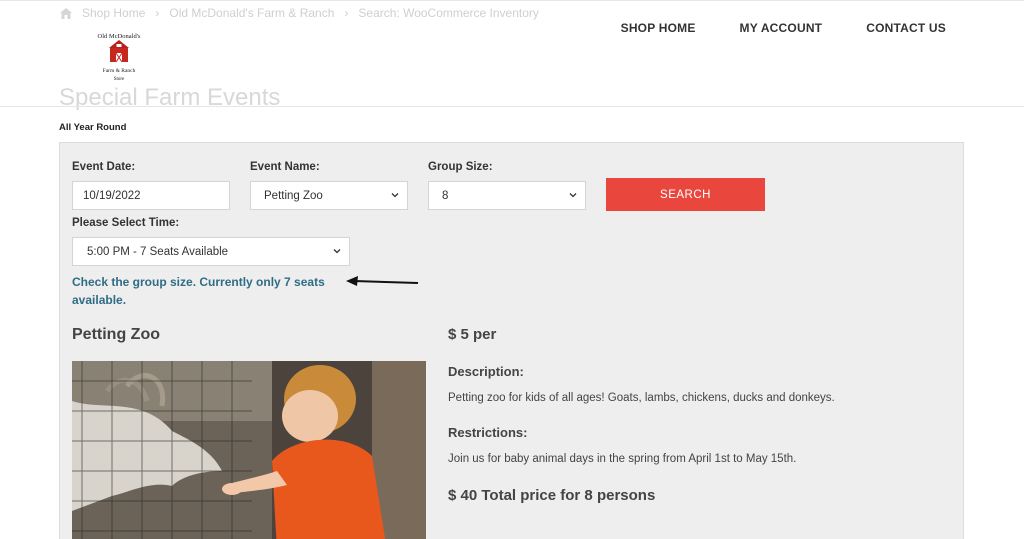 The height and width of the screenshot is (539, 1024). I want to click on nav-contact-us: CONTACT US, so click(906, 28).